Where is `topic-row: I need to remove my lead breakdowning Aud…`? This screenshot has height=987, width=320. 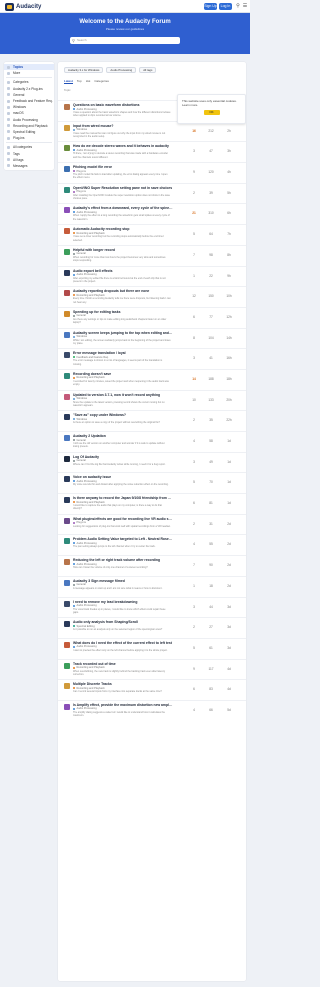 topic-row: I need to remove my lead breakdowning Aud… is located at coordinates (152, 607).